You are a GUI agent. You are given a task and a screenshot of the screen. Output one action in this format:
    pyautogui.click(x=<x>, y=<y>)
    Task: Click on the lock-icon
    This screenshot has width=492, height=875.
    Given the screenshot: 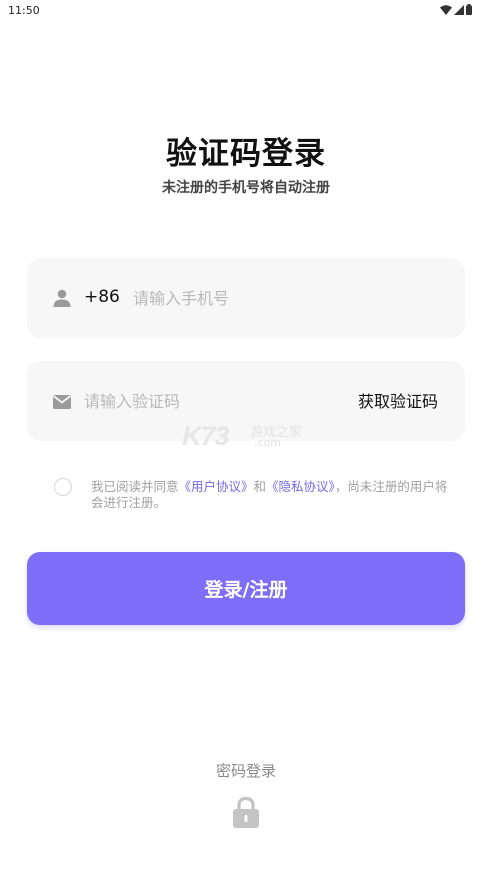 What is the action you would take?
    pyautogui.click(x=246, y=812)
    